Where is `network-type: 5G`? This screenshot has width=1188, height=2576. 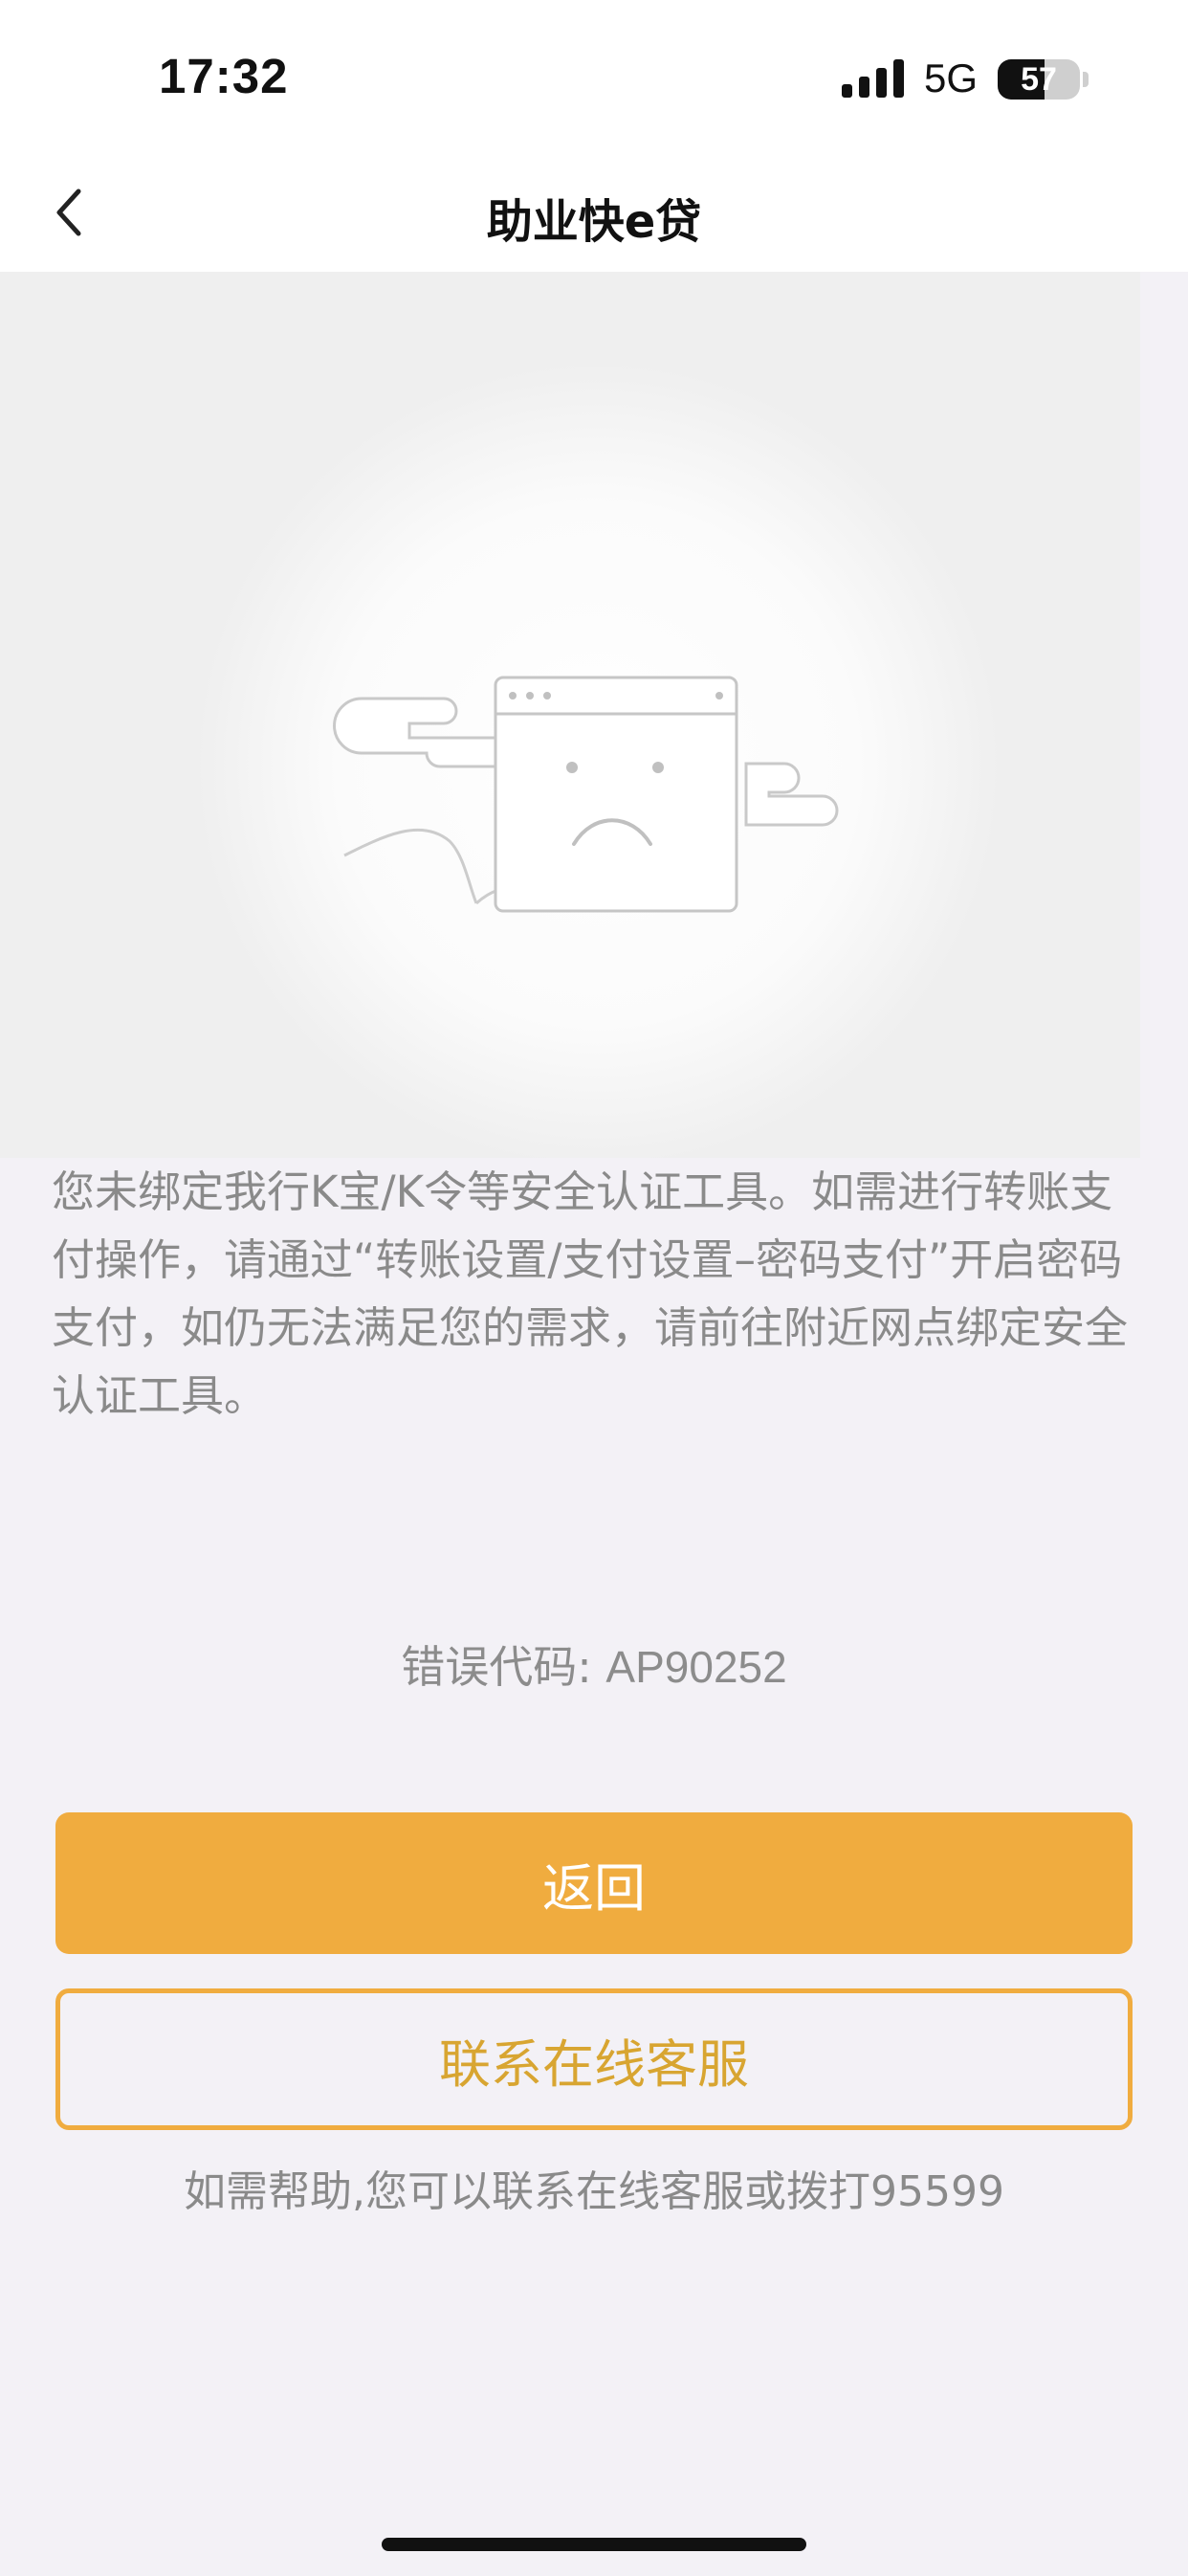
network-type: 5G is located at coordinates (951, 78).